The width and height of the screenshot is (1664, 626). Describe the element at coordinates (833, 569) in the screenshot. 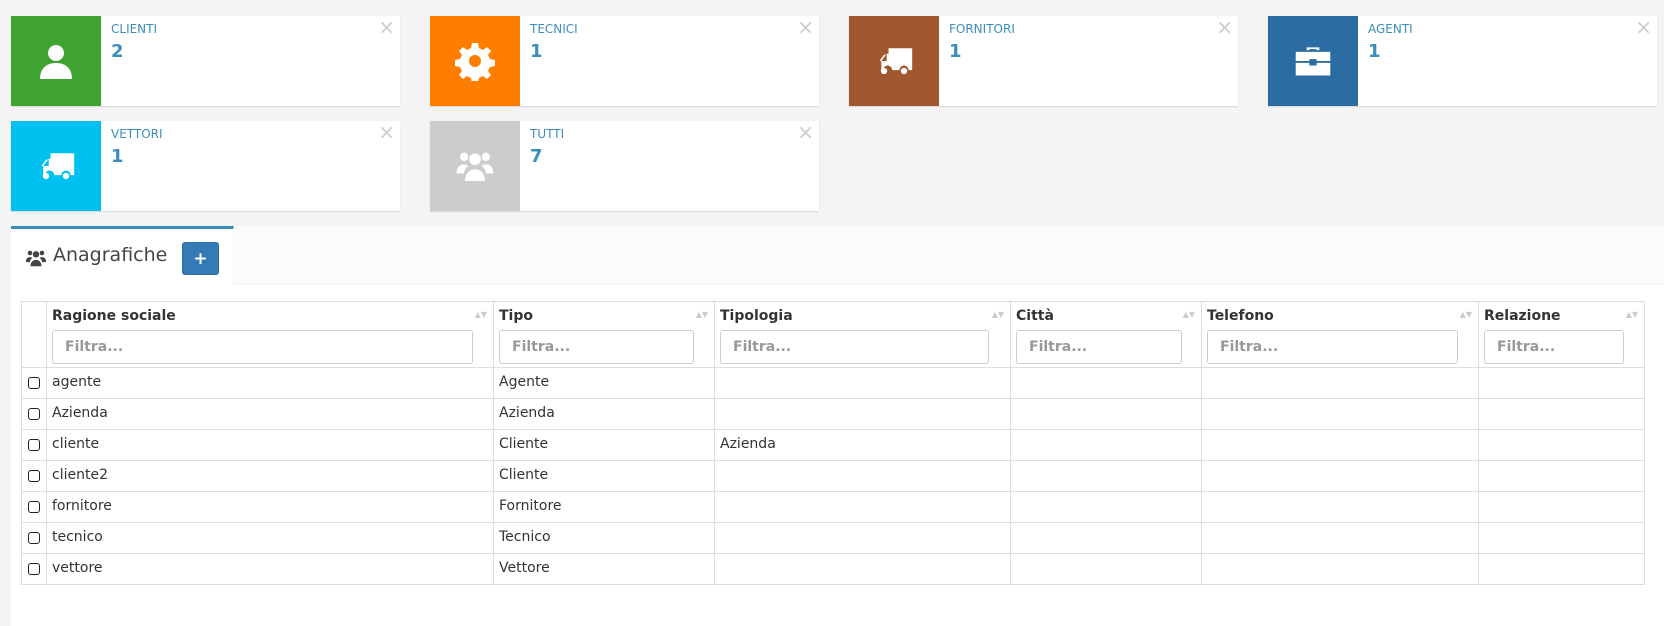

I see `table-row: vettore Vettore` at that location.